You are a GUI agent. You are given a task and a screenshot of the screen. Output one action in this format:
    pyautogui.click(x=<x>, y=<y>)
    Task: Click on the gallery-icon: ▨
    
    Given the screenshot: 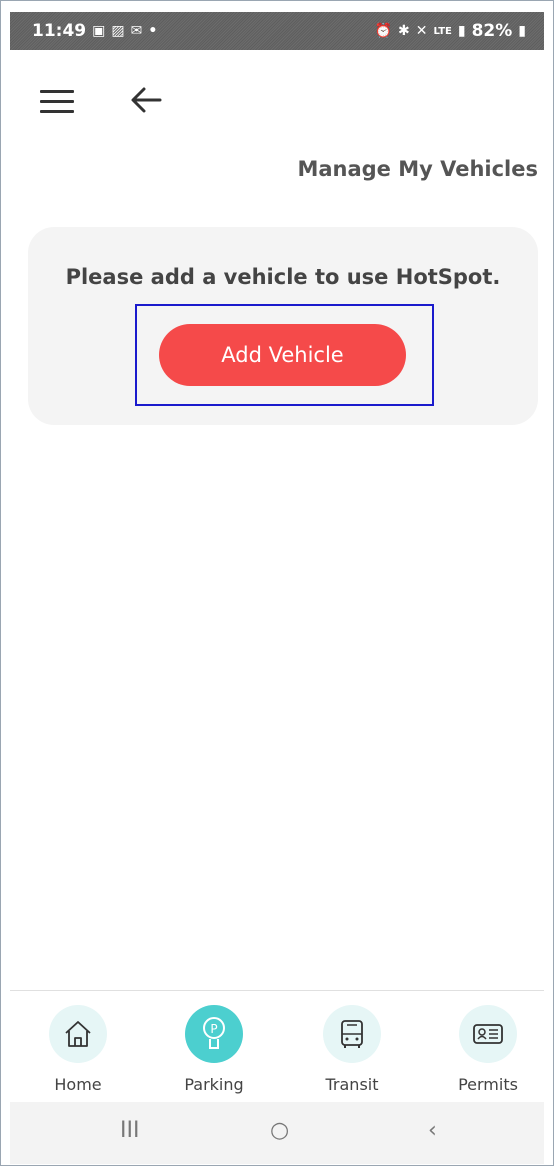 What is the action you would take?
    pyautogui.click(x=118, y=31)
    